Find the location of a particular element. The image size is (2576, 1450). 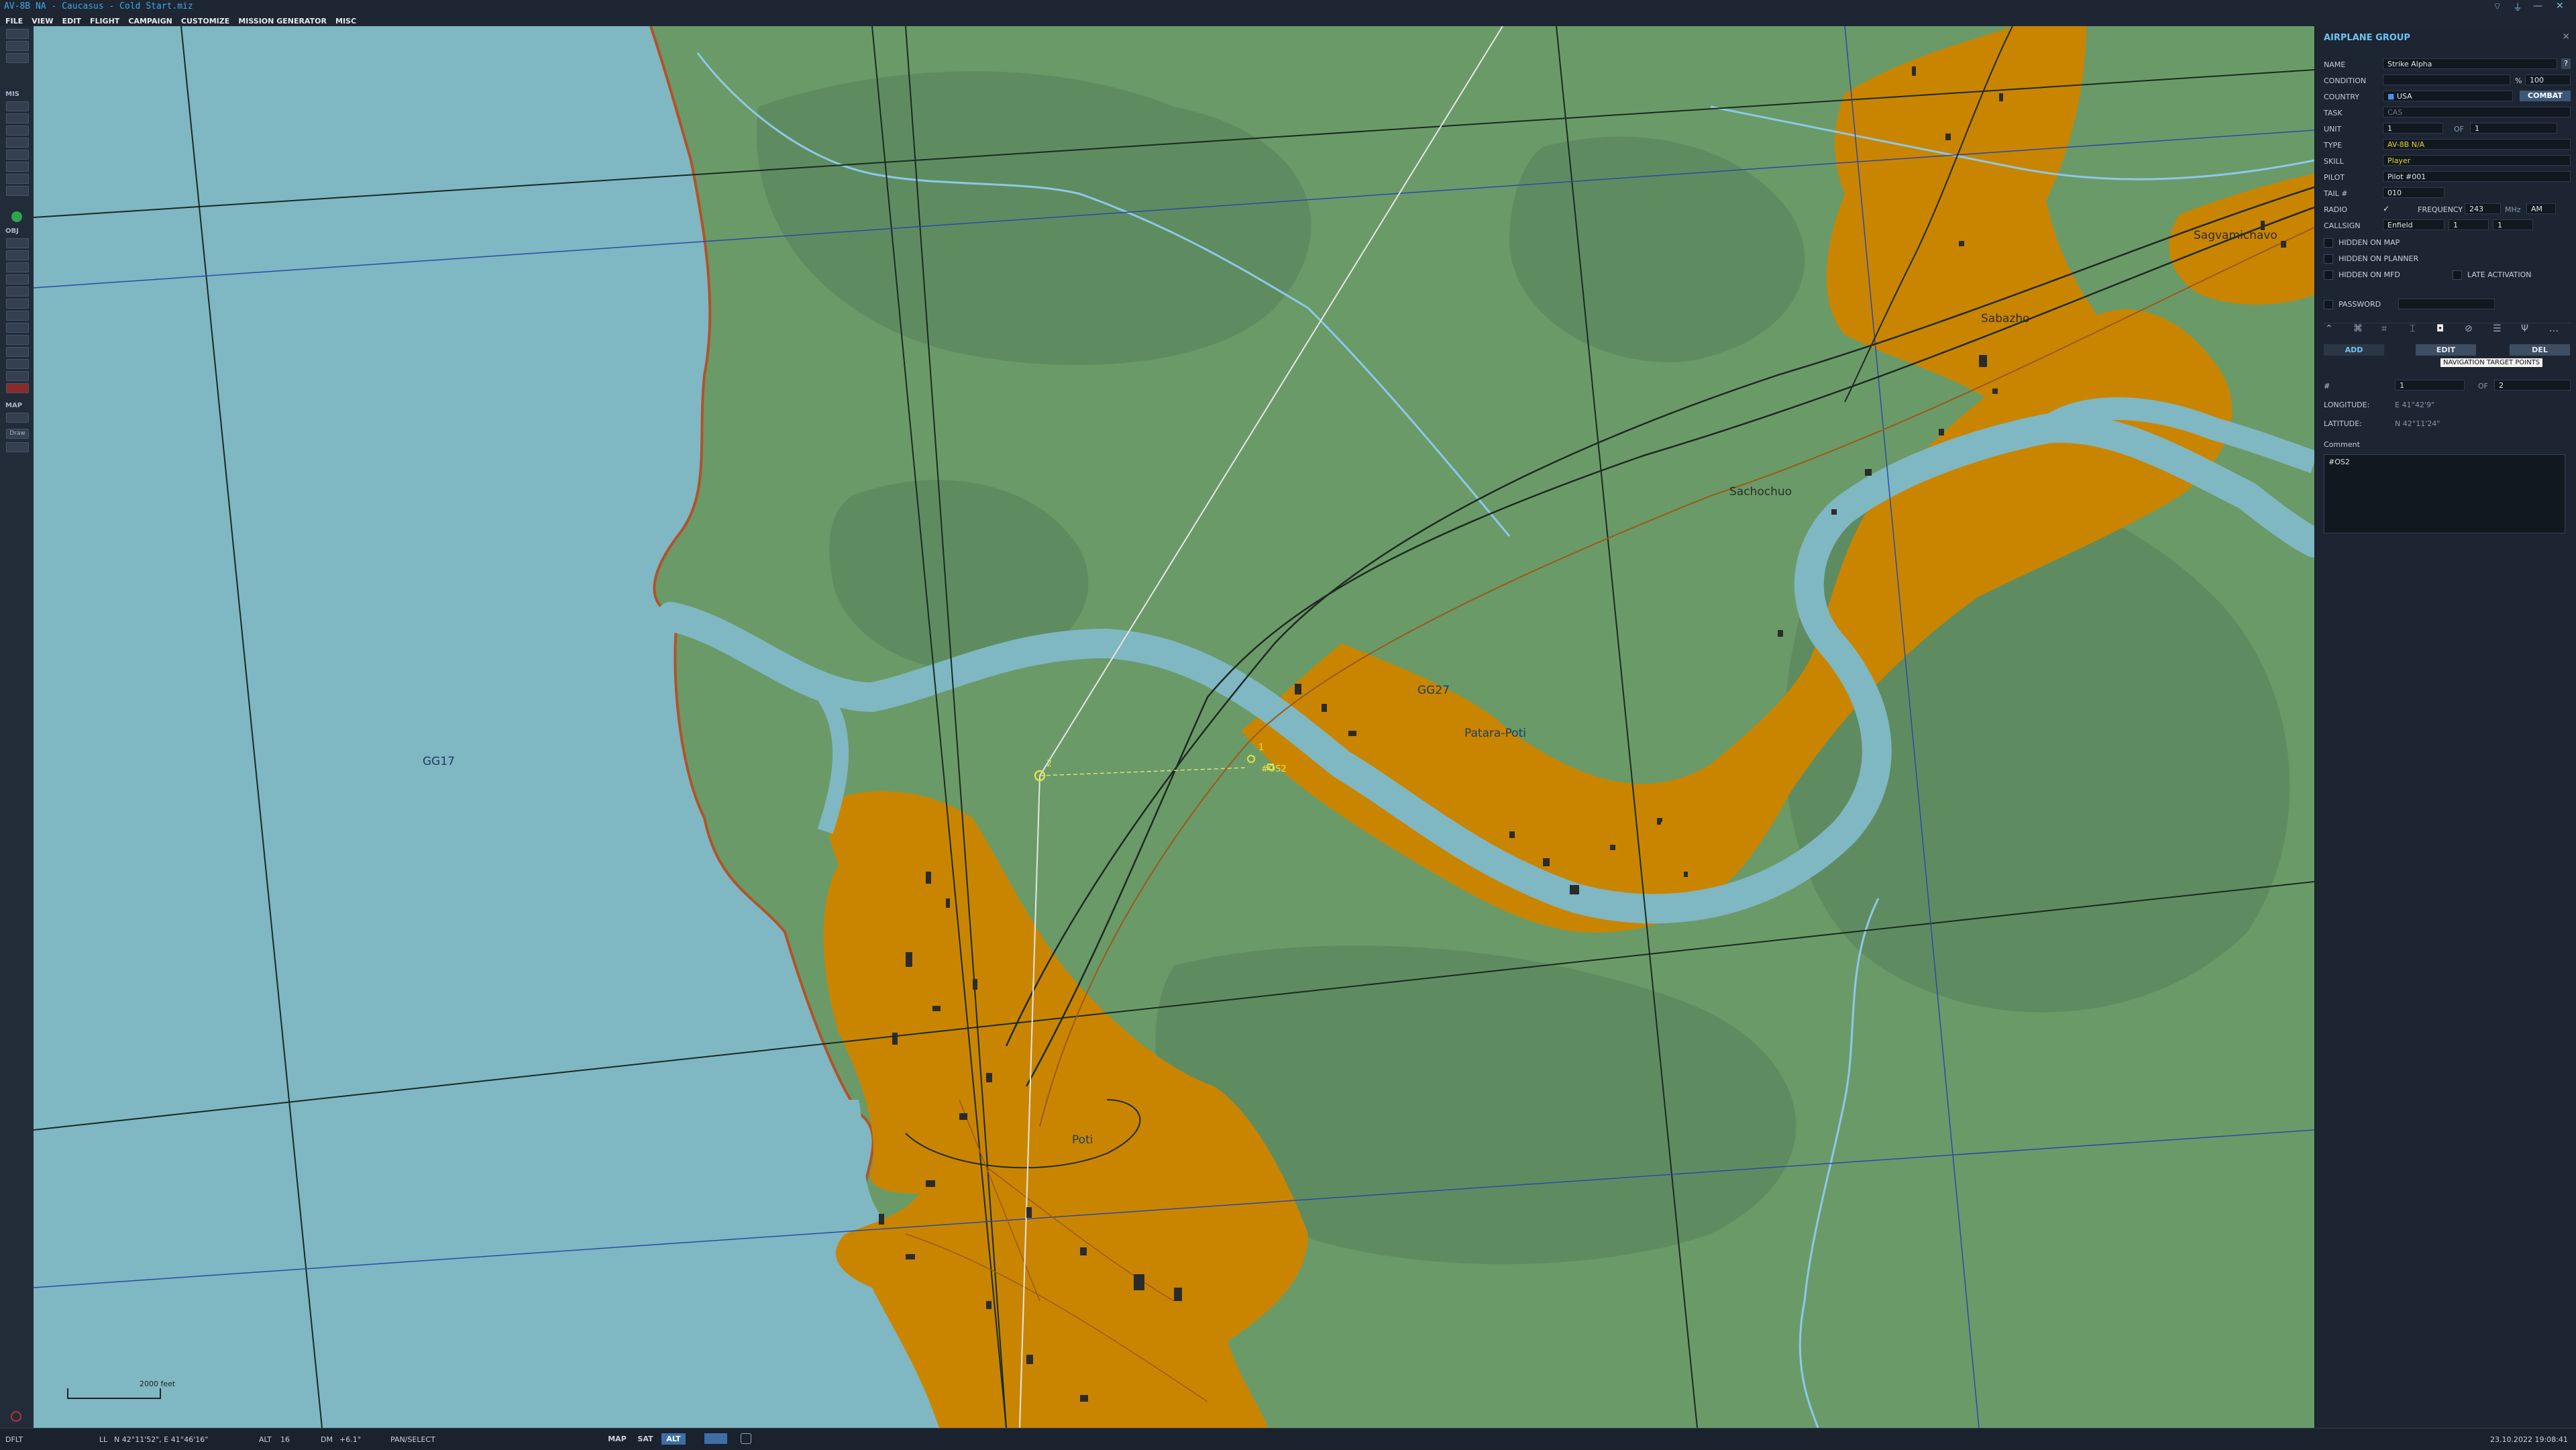

route-tab-icon: ⌃ is located at coordinates (2329, 328).